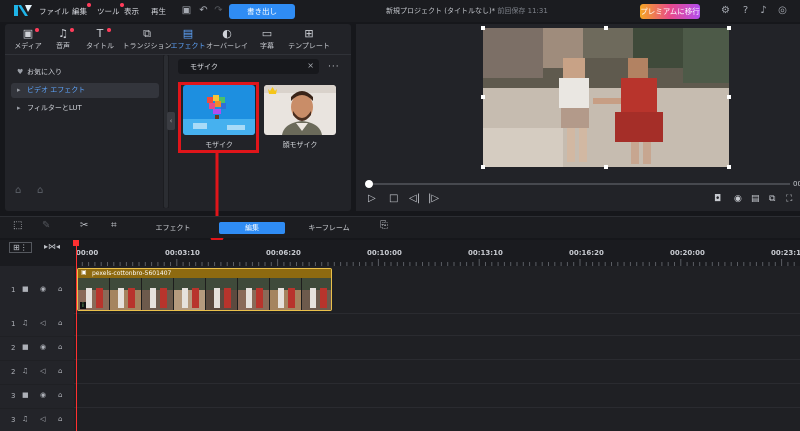 The image size is (800, 431). Describe the element at coordinates (329, 228) in the screenshot. I see `tab-keyframe-mode: キーフレーム` at that location.